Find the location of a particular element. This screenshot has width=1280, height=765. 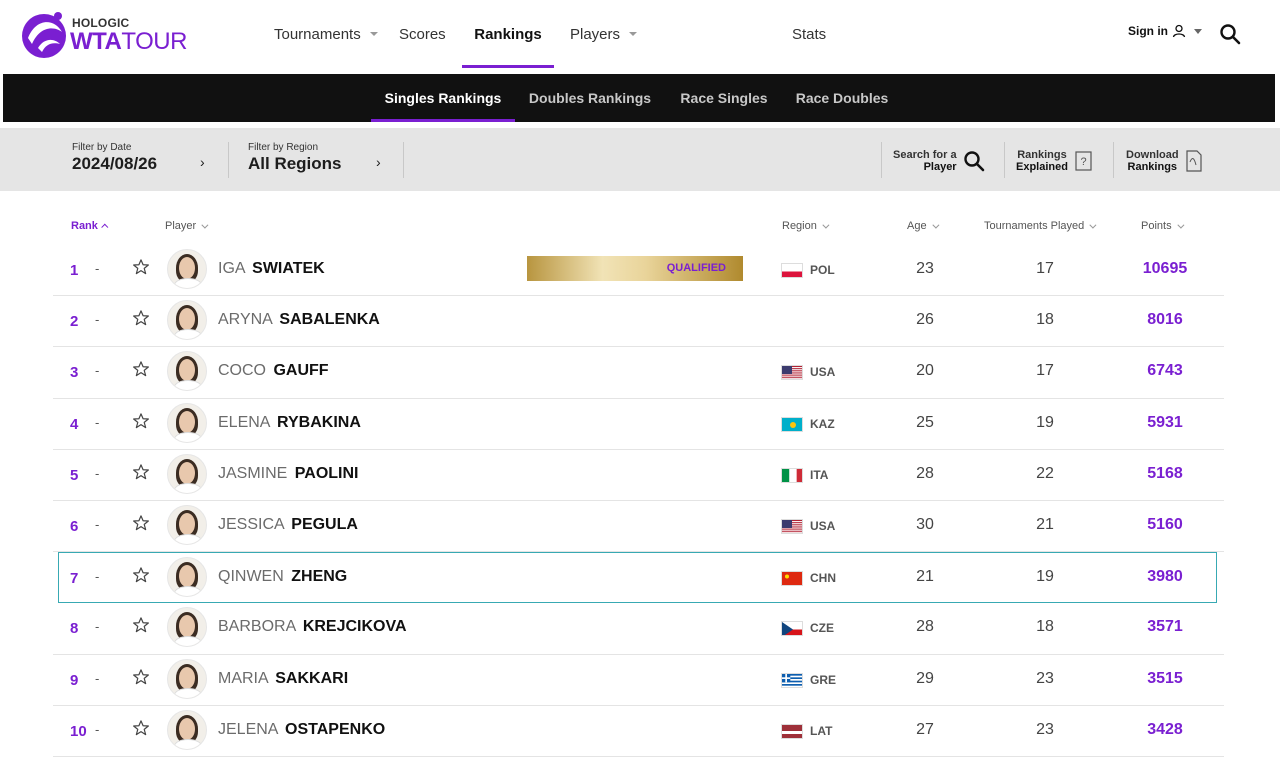

tournaments-played: 17 is located at coordinates (1045, 371).